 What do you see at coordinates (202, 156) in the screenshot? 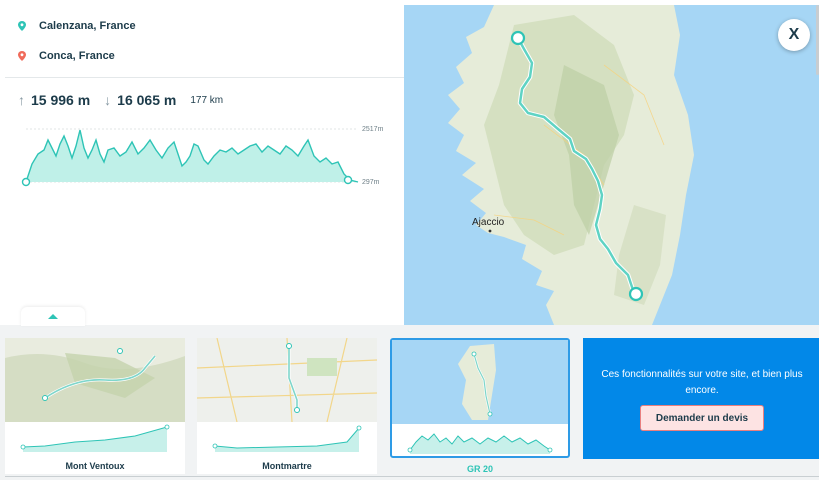
I see `elevation-profile: 2517m 297m` at bounding box center [202, 156].